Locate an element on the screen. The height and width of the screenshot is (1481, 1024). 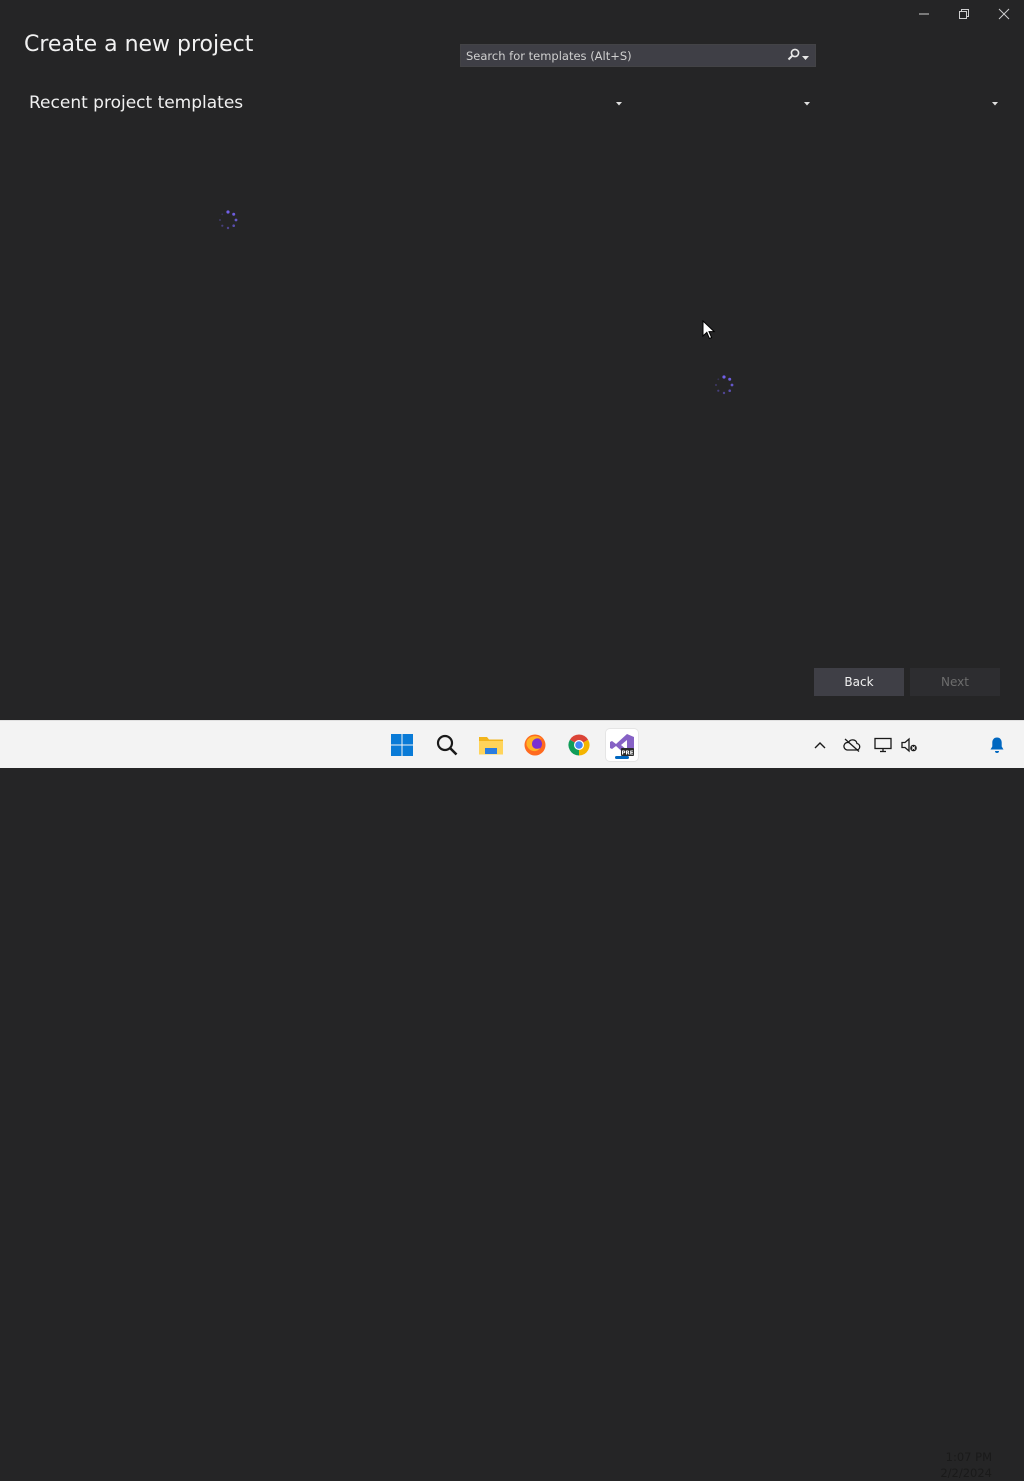
firefox-icon is located at coordinates (535, 745).